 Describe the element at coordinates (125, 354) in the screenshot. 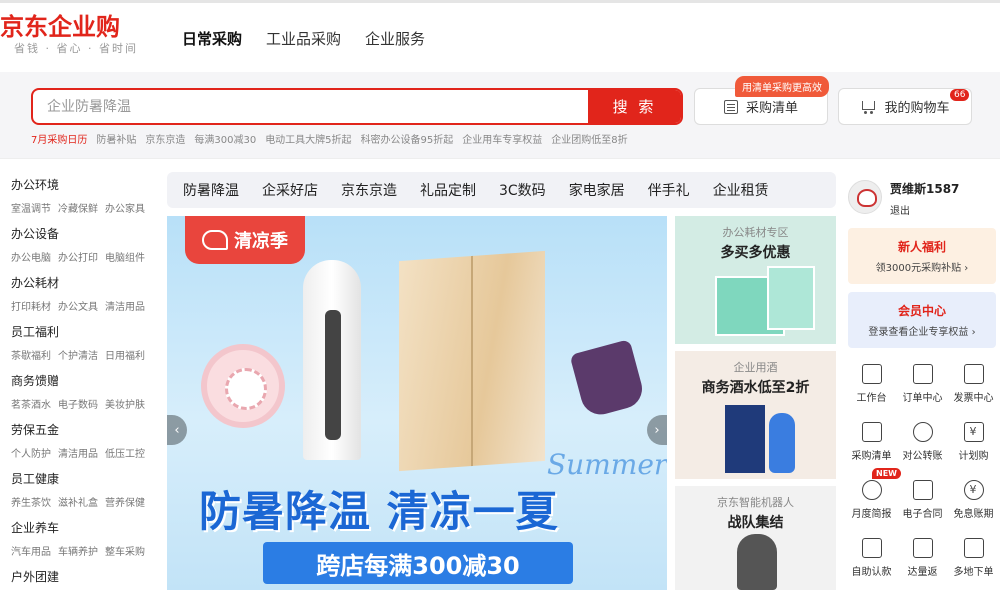

I see `category-sub-link: 日用福利` at that location.